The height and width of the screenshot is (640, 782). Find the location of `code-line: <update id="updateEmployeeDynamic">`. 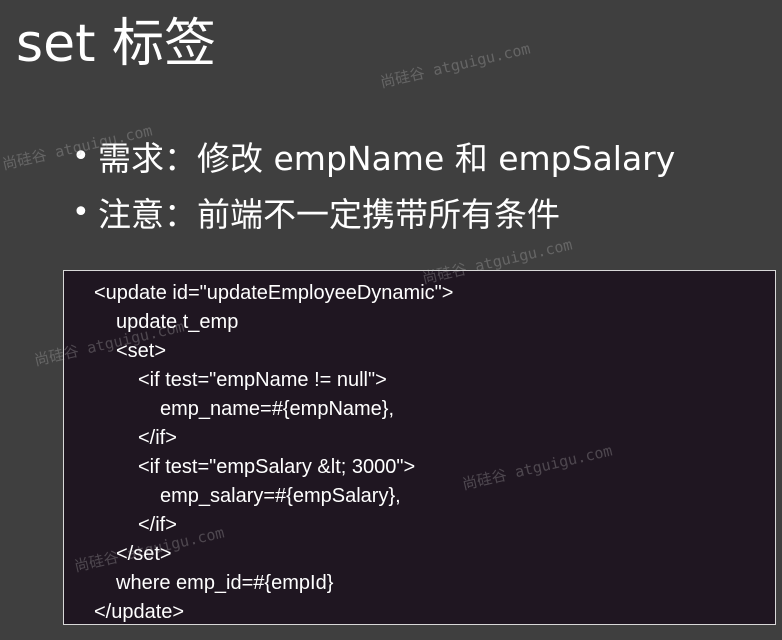

code-line: <update id="updateEmployeeDynamic"> is located at coordinates (274, 293).